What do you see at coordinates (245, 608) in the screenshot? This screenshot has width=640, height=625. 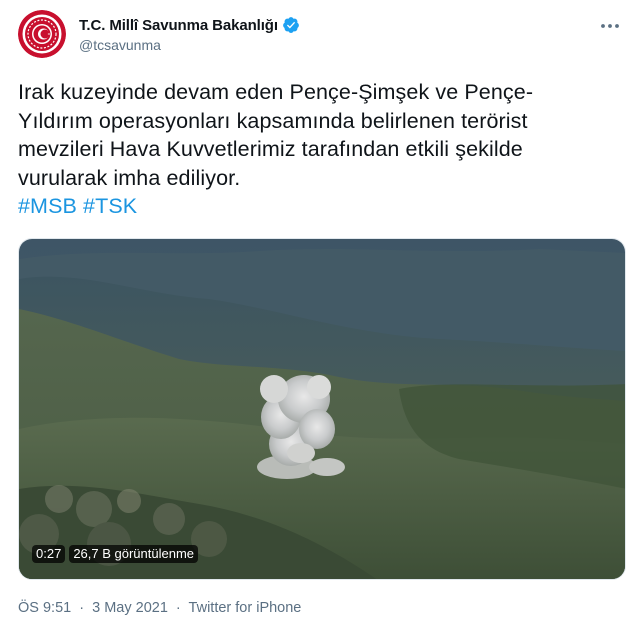 I see `tweet-source: Twitter for iPhone` at bounding box center [245, 608].